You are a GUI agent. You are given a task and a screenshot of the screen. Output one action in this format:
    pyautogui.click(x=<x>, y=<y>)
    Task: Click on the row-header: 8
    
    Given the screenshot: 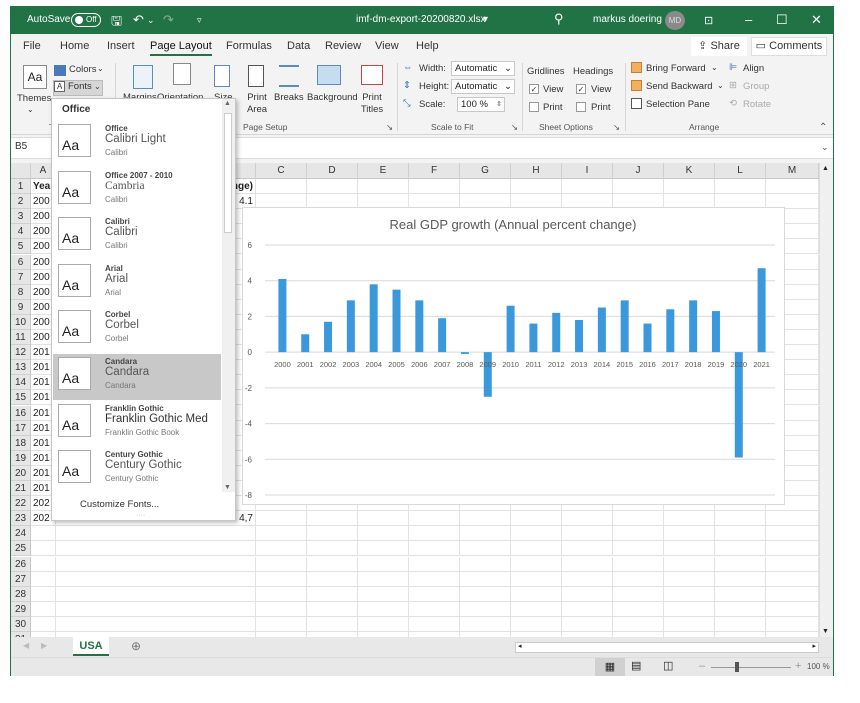 What is the action you would take?
    pyautogui.click(x=21, y=292)
    